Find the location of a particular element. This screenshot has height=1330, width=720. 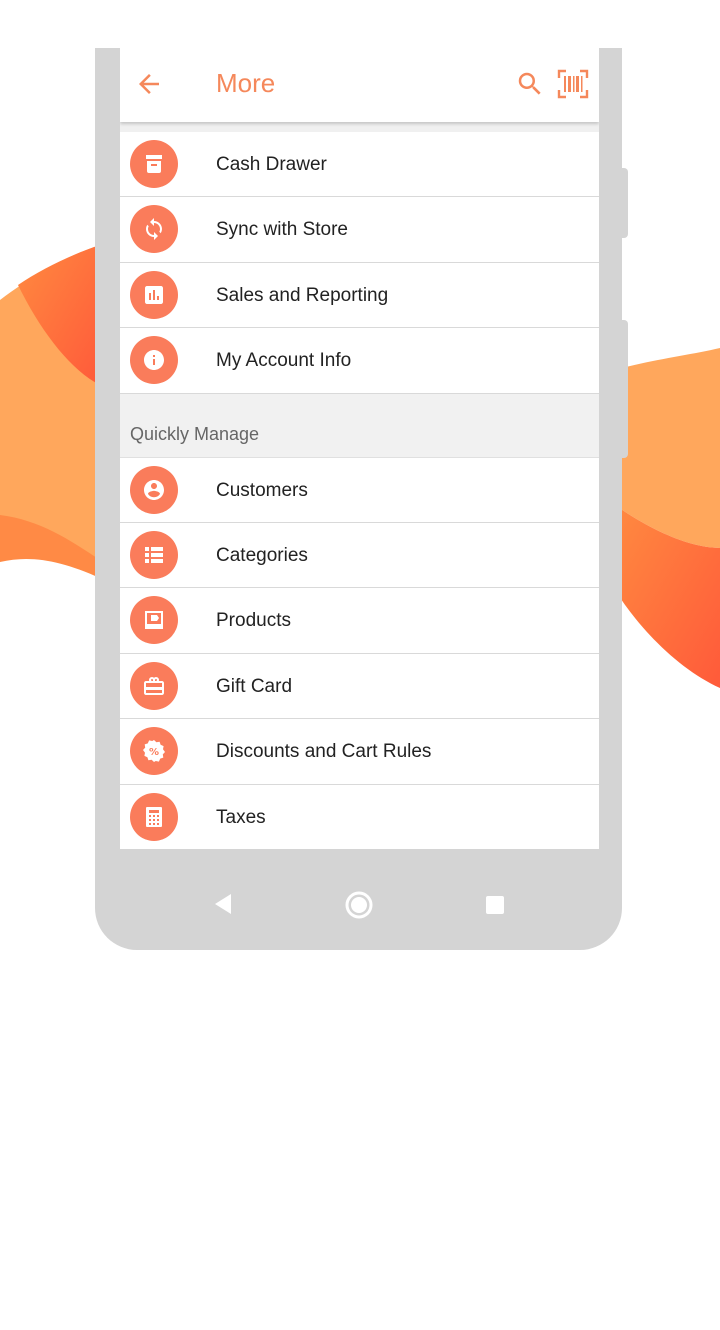

menu-item-label: Categories is located at coordinates (262, 555).